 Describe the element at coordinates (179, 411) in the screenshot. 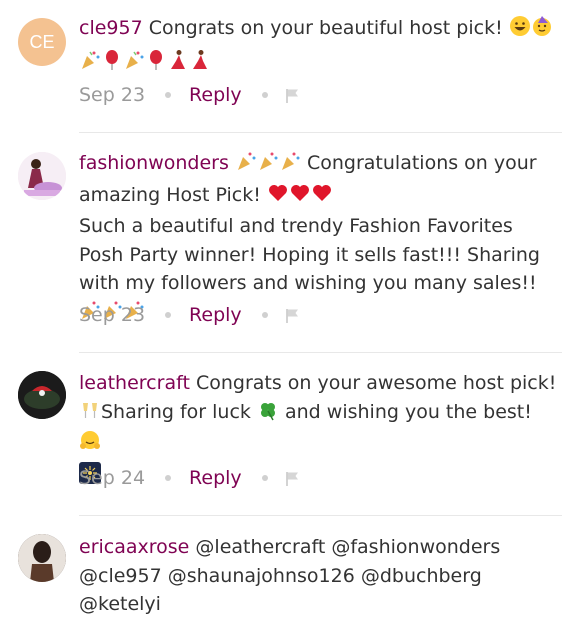

I see `comment-text-continued: Sharing for luck` at that location.